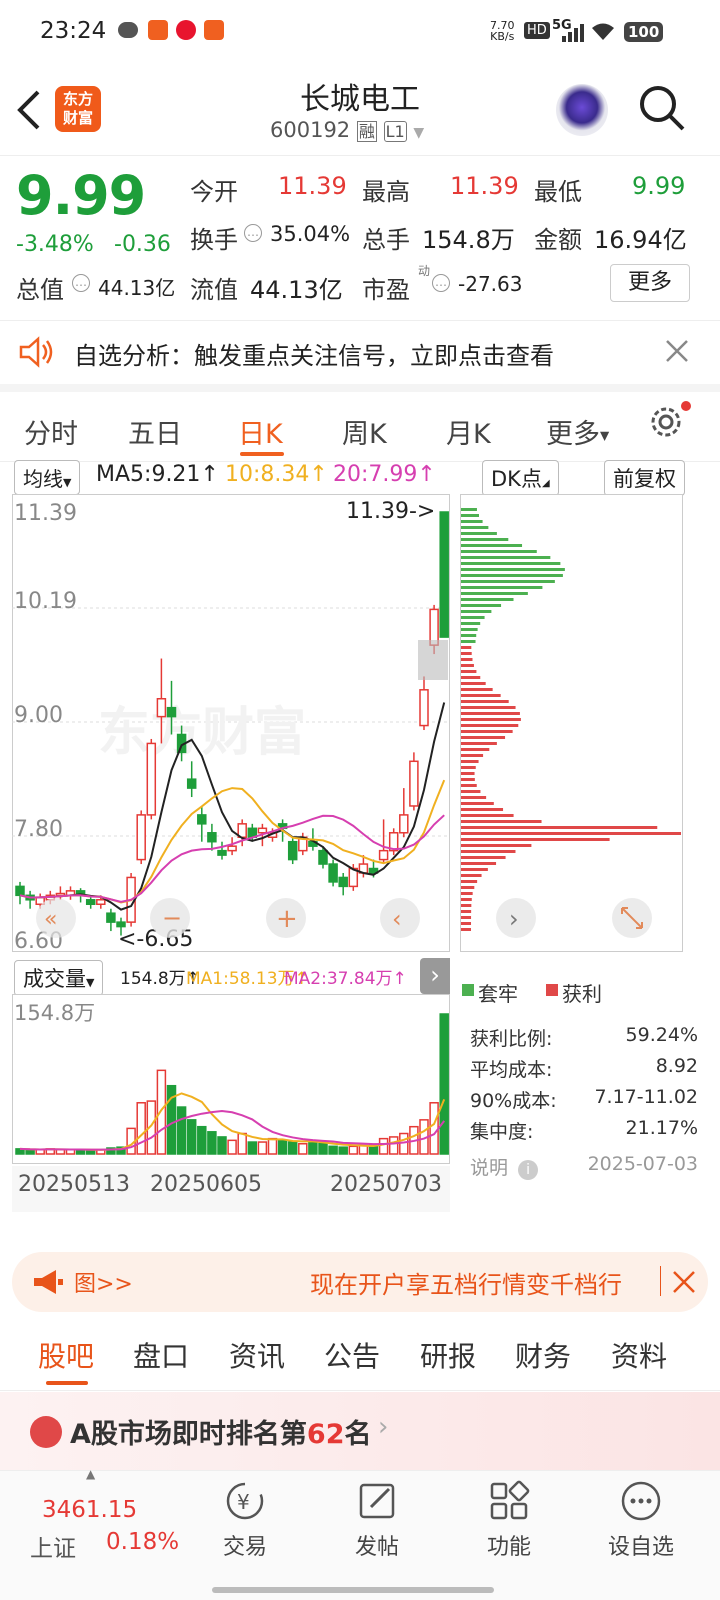 The width and height of the screenshot is (720, 1600). I want to click on turnover-value: 35.04%, so click(310, 234).